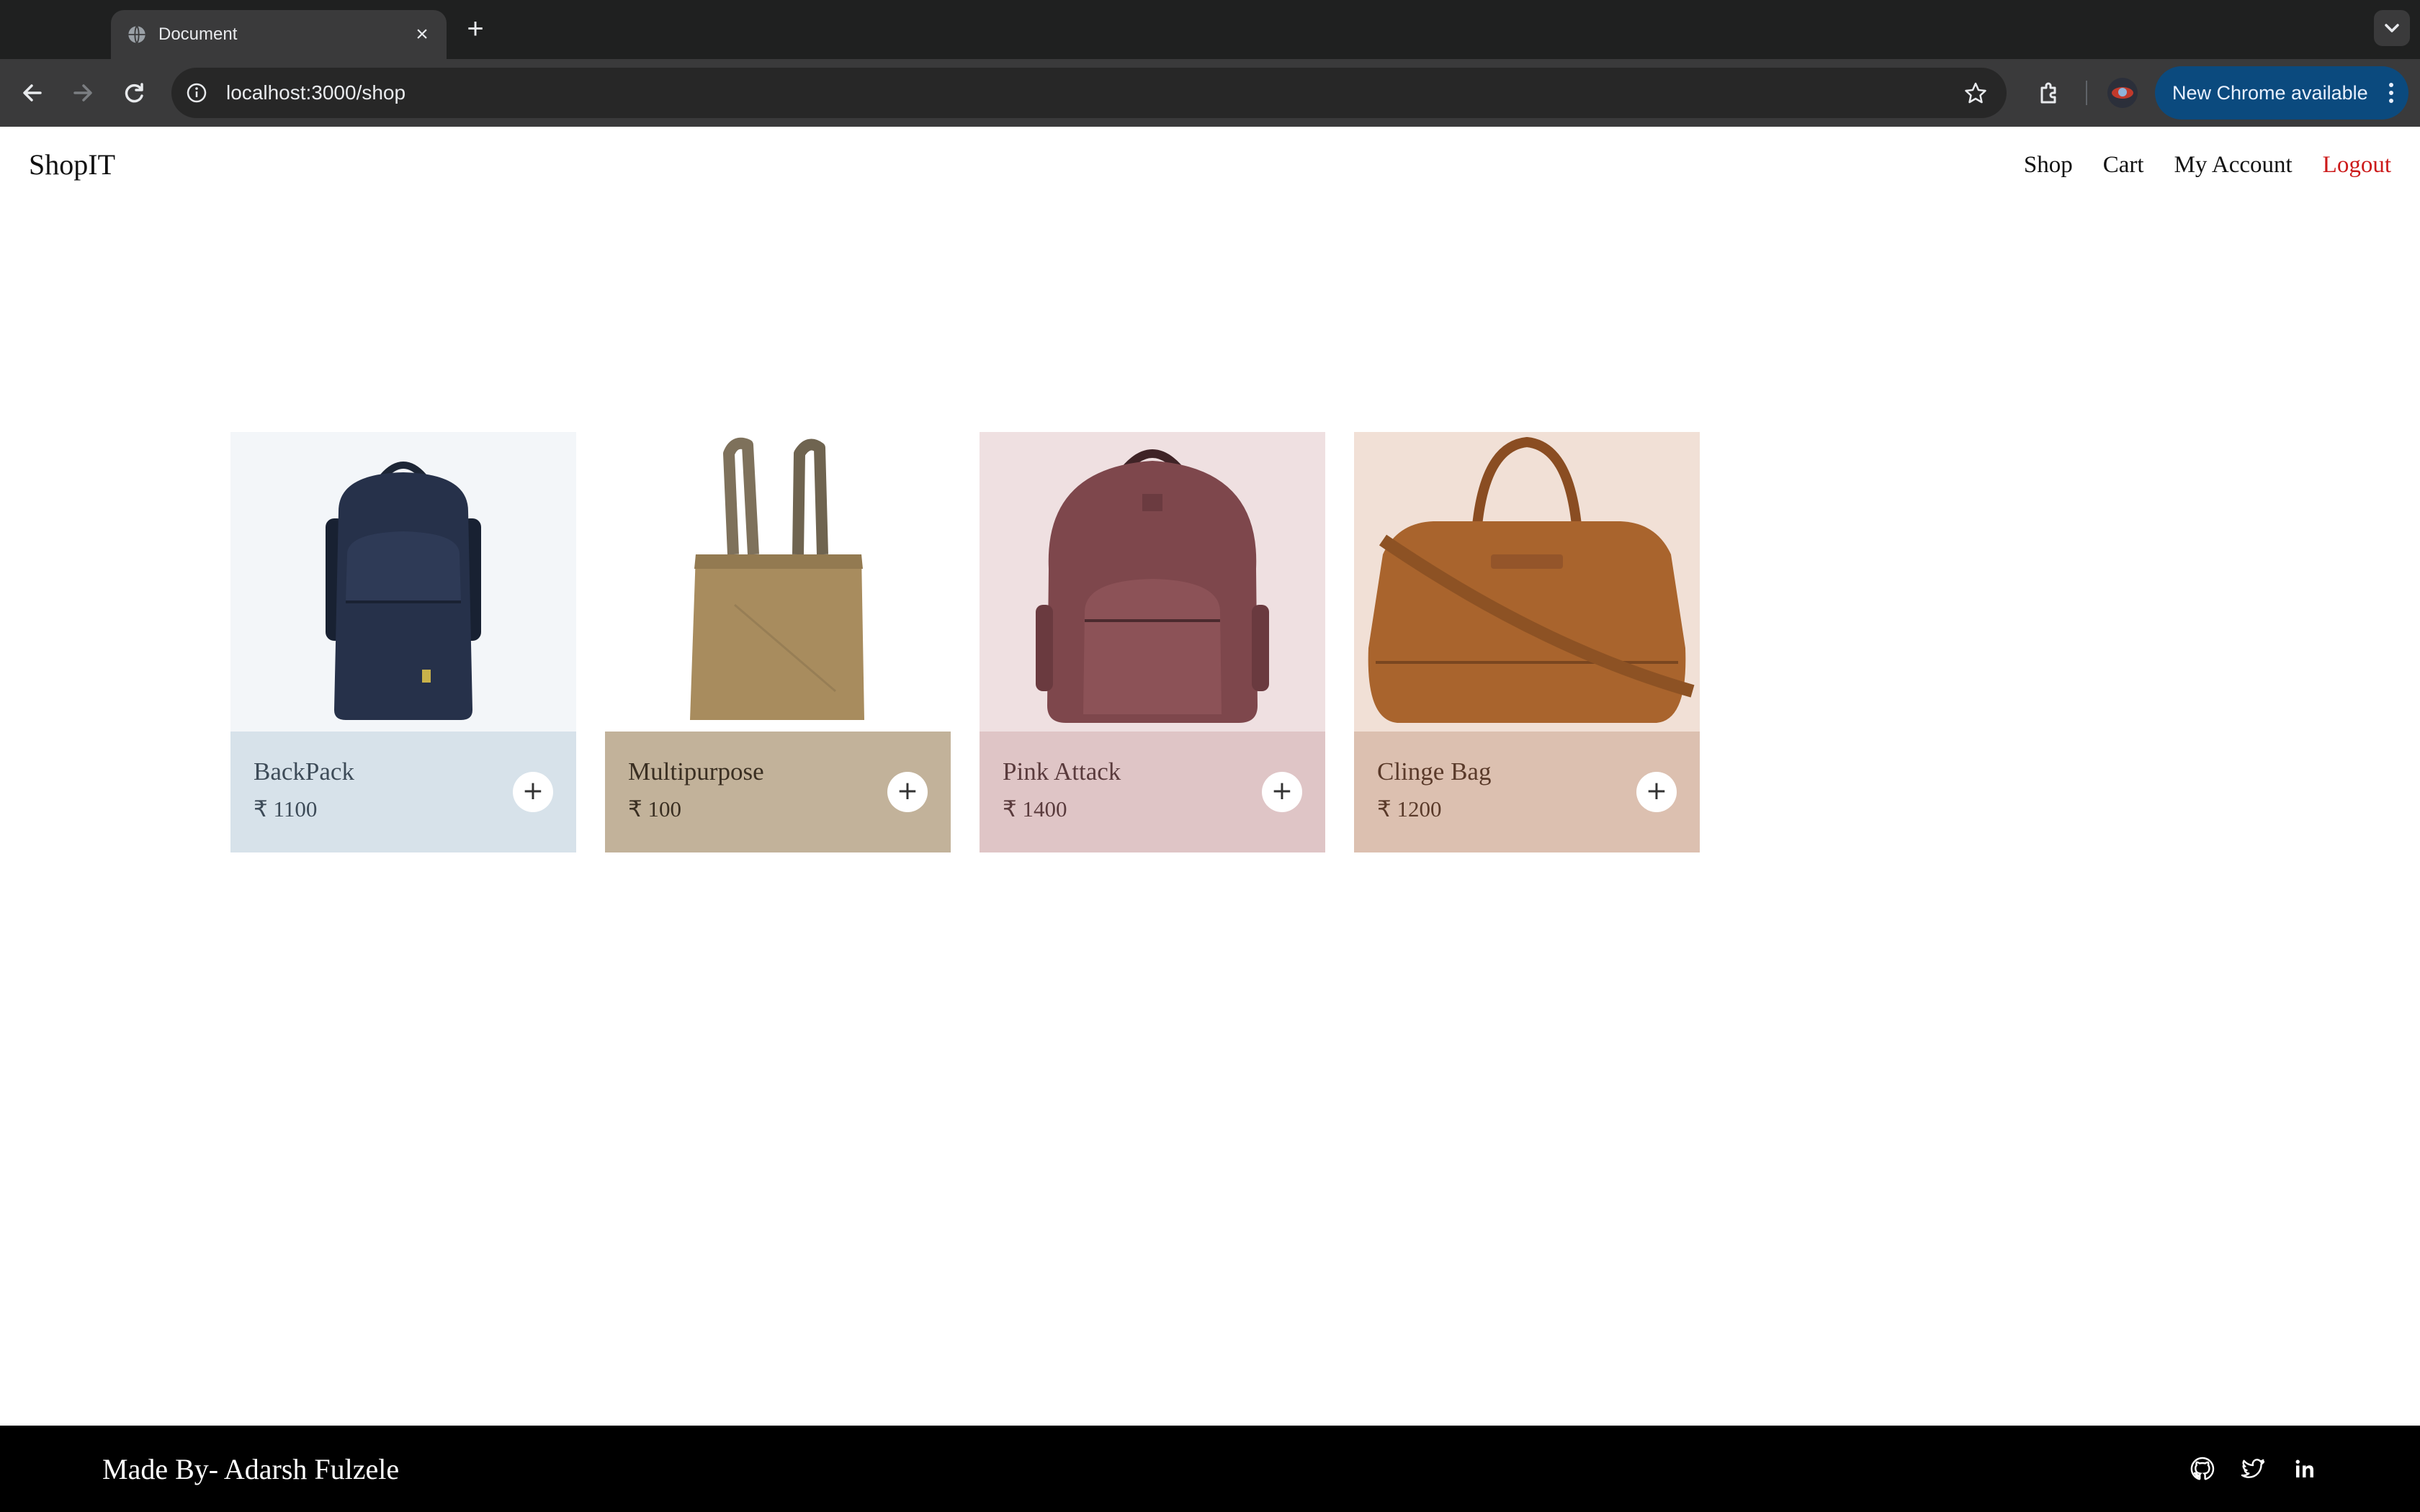 This screenshot has height=1512, width=2420. Describe the element at coordinates (422, 35) in the screenshot. I see `close-tab-icon: ×` at that location.